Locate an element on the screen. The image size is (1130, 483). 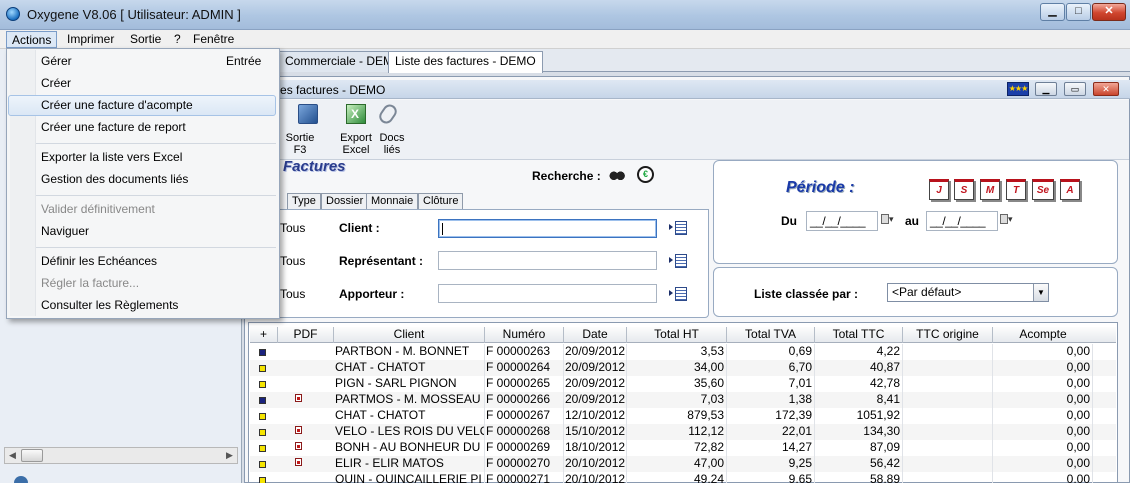
tous-label: Tous is located at coordinates (293, 261).